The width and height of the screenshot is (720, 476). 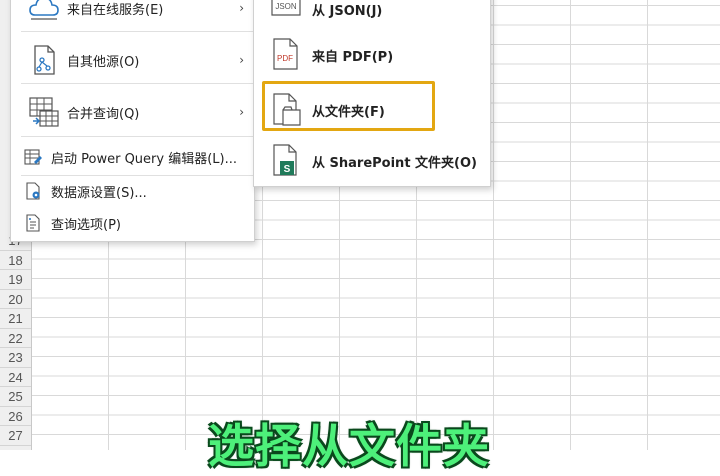 I want to click on menu-item-label: 自其他源(O), so click(x=103, y=62).